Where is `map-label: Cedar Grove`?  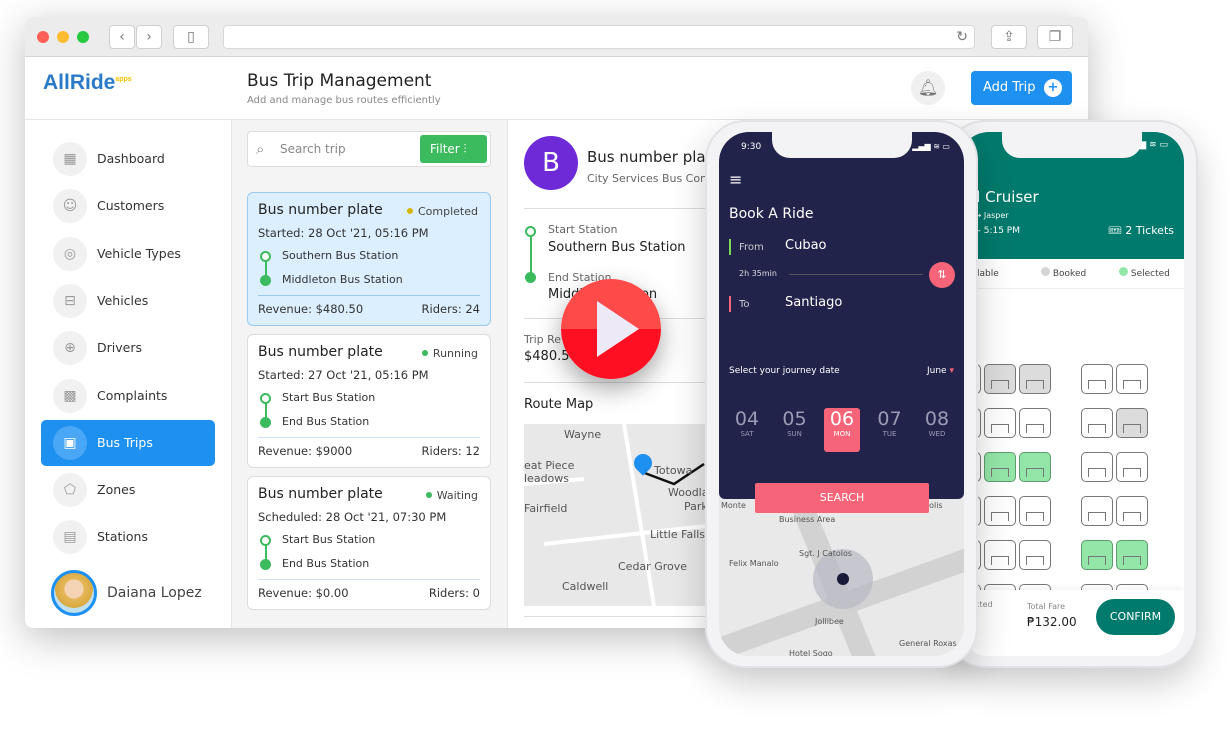
map-label: Cedar Grove is located at coordinates (653, 566).